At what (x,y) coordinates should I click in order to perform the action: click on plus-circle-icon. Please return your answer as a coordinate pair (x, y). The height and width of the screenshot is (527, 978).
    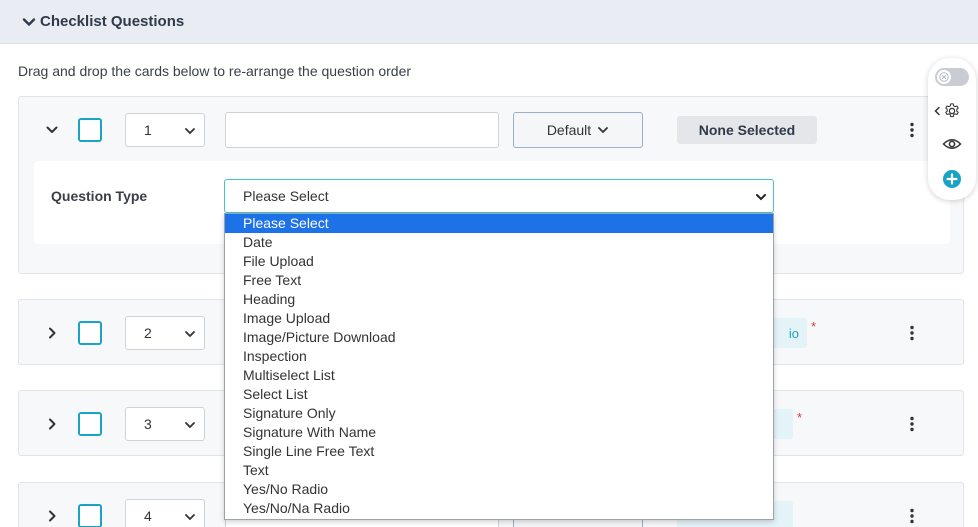
    Looking at the image, I should click on (952, 179).